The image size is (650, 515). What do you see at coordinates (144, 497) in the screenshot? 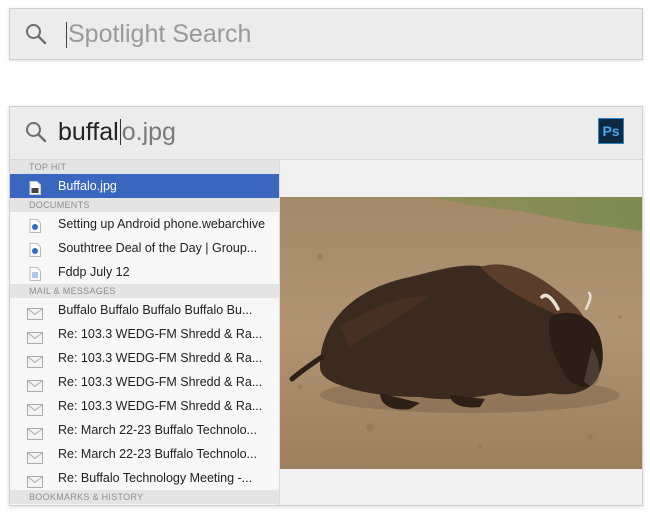
I see `section-header-bookmarks-history: BOOKMARKS & HISTORY` at bounding box center [144, 497].